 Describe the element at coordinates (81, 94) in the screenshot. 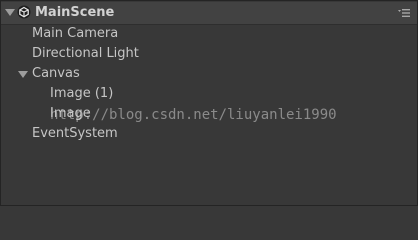

I see `hierarchy-item-image-1: Image (1)` at that location.